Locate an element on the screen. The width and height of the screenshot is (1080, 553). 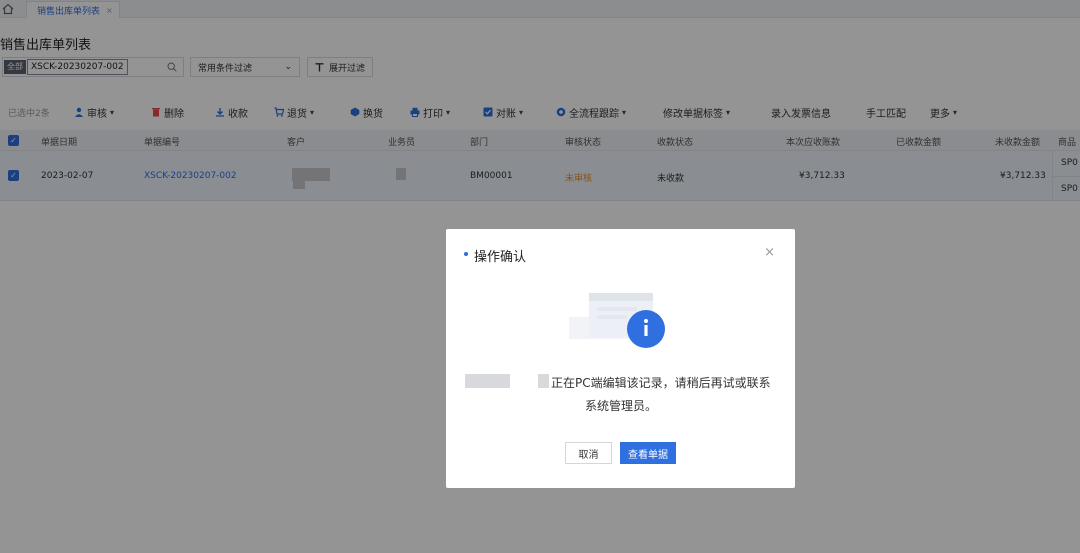
title-dot is located at coordinates (466, 254).